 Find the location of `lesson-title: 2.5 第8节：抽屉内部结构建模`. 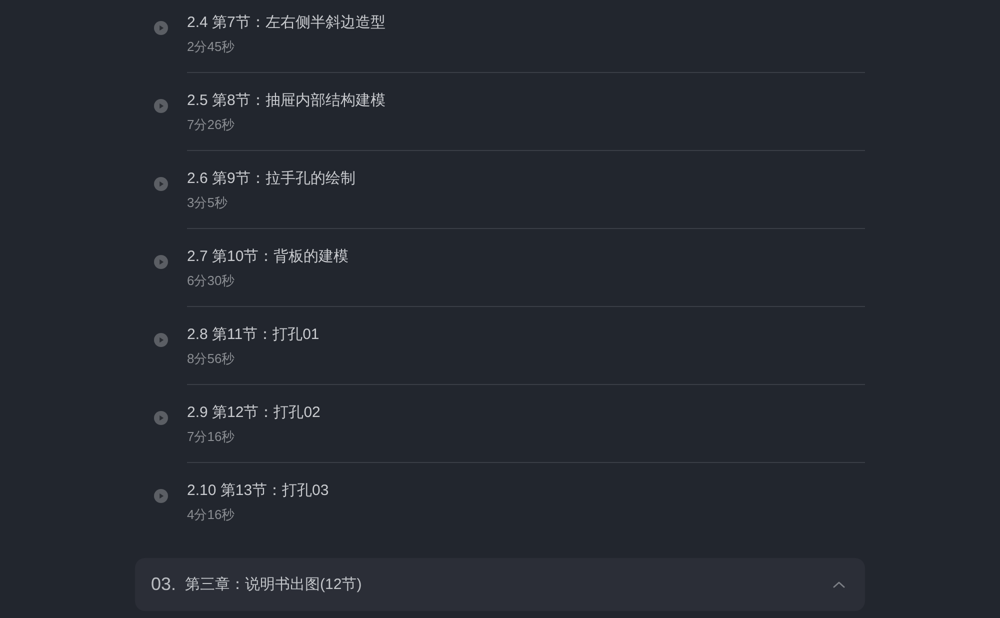

lesson-title: 2.5 第8节：抽屉内部结构建模 is located at coordinates (286, 101).